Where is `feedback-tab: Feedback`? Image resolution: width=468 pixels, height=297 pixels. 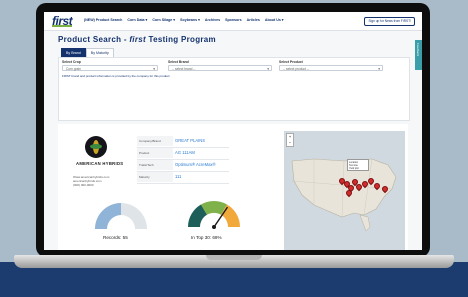
feedback-tab: Feedback is located at coordinates (418, 55).